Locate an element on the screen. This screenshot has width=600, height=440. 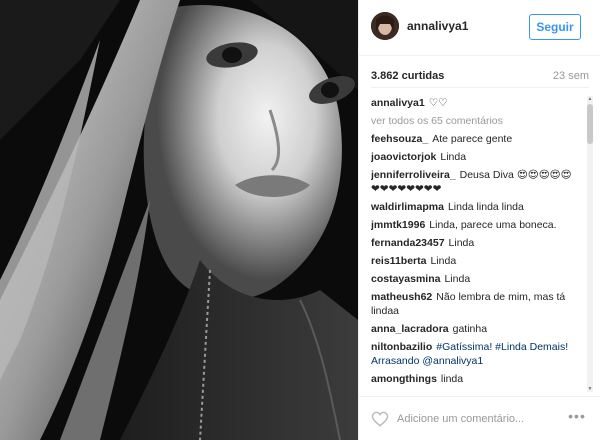
comment-username: jenniferroliveira_ is located at coordinates (413, 175).